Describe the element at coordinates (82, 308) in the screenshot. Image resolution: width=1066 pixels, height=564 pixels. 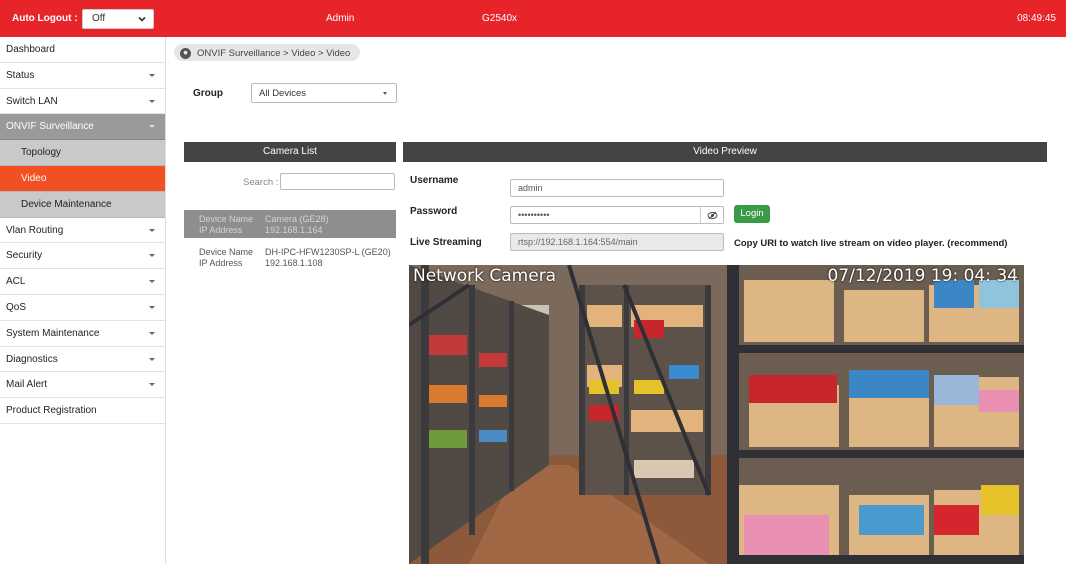
I see `sidebar-item-qos: QoS` at that location.